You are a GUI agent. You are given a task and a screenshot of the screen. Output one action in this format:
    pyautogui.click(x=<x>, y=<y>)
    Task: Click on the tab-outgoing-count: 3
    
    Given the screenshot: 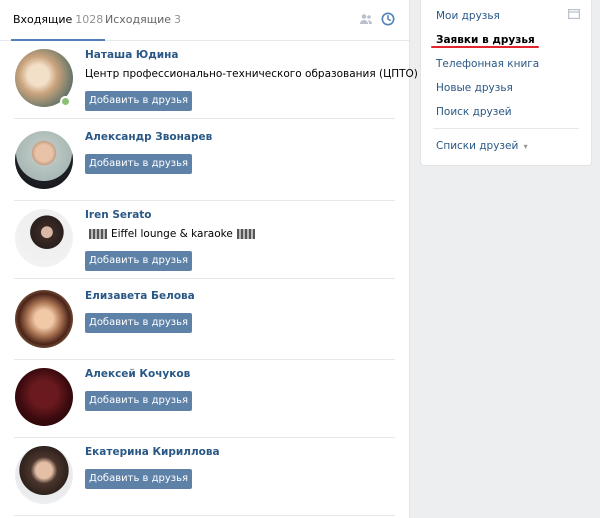 What is the action you would take?
    pyautogui.click(x=178, y=19)
    